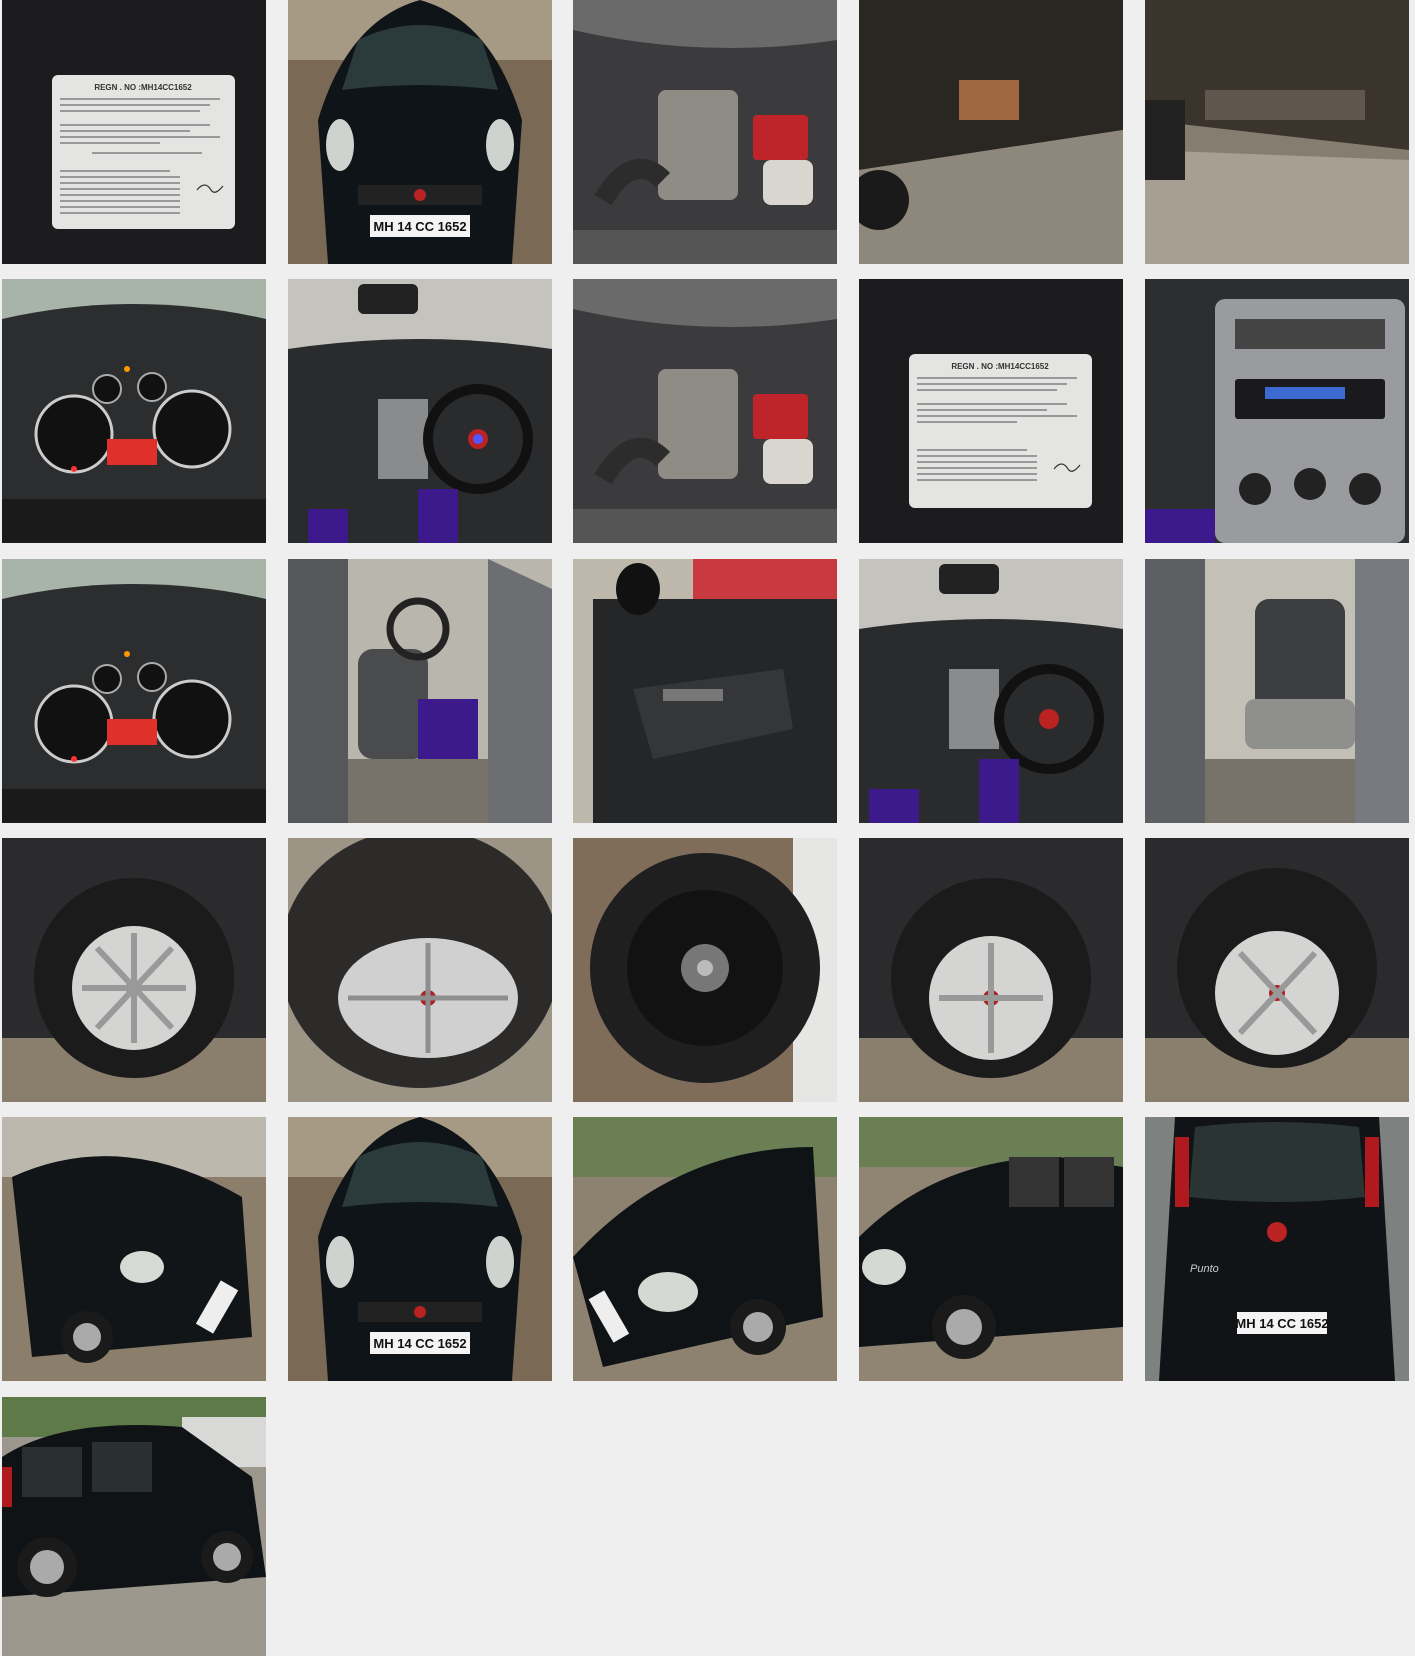 Image resolution: width=1415 pixels, height=1656 pixels. Describe the element at coordinates (143, 87) in the screenshot. I see `regn-title: REGN . NO :MH14CC1652` at that location.